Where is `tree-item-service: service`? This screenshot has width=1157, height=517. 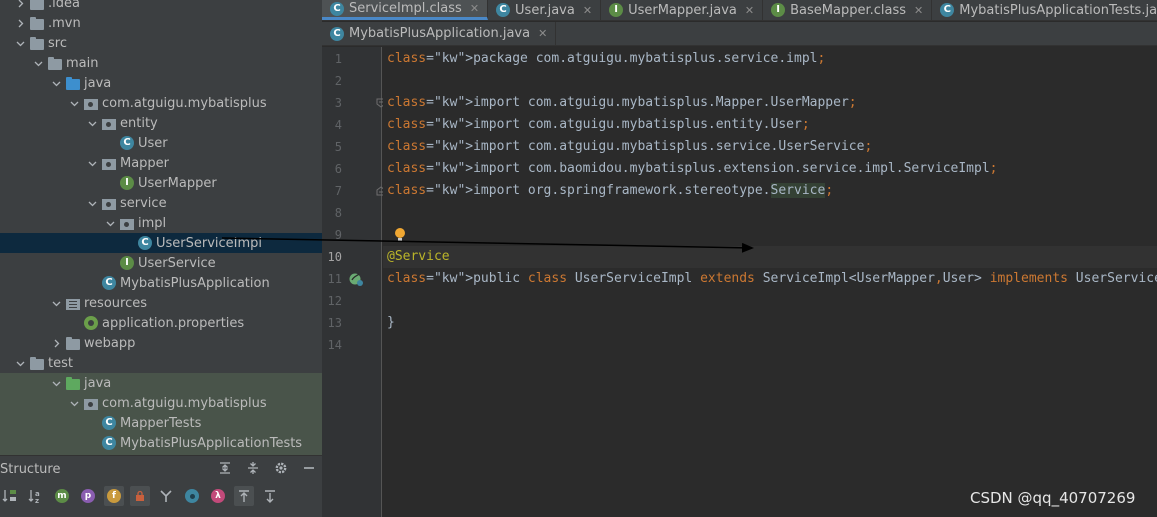 tree-item-service: service is located at coordinates (161, 203).